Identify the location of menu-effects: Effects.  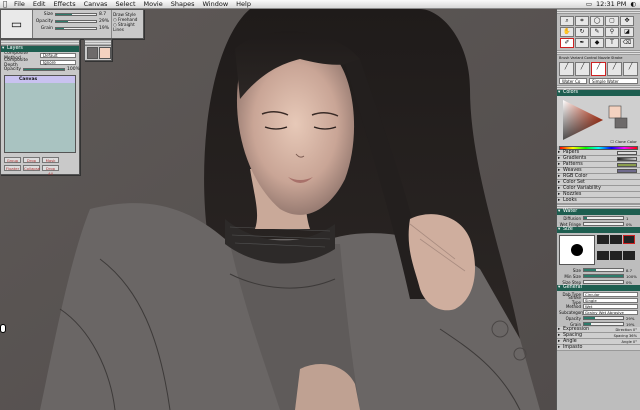
(64, 4).